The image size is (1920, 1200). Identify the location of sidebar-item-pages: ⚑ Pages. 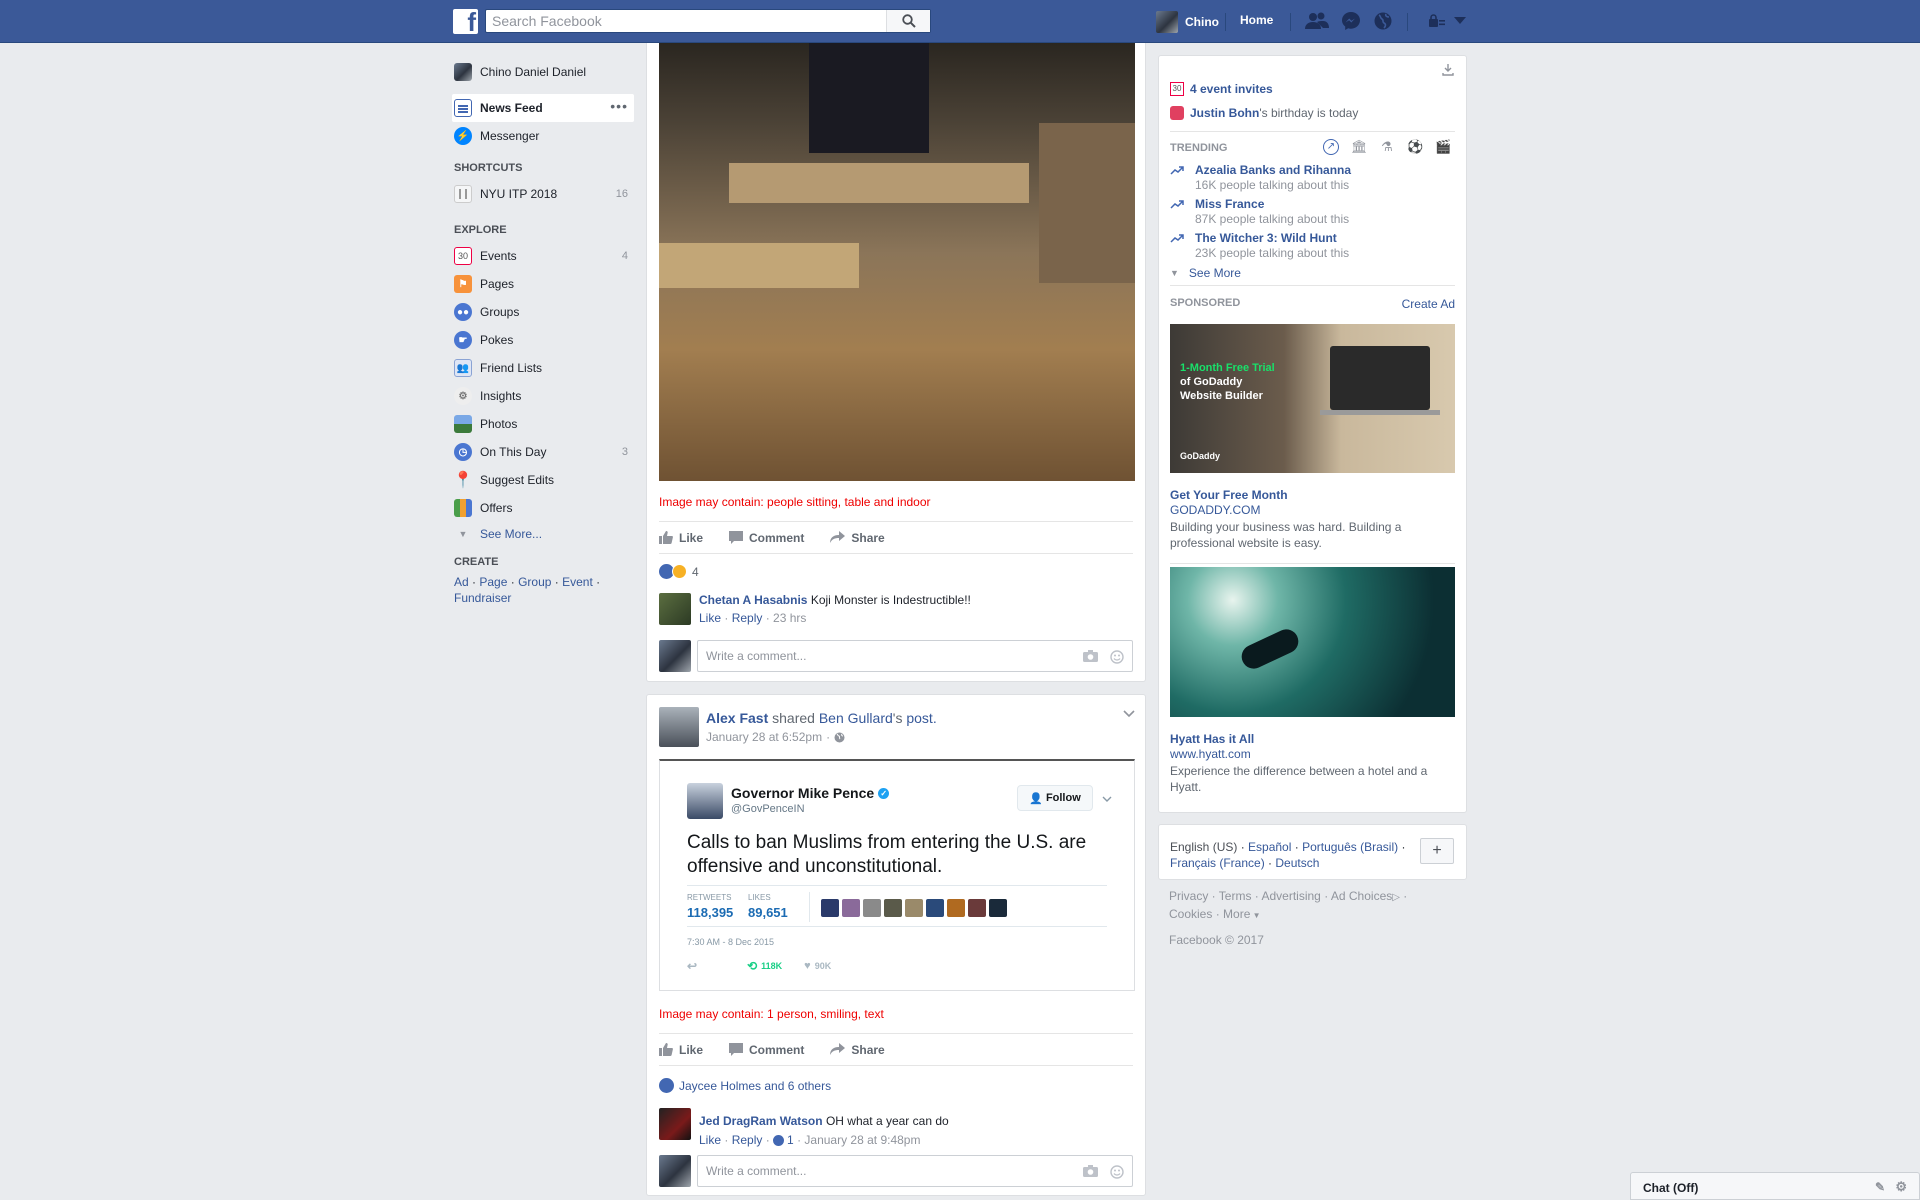
(543, 284).